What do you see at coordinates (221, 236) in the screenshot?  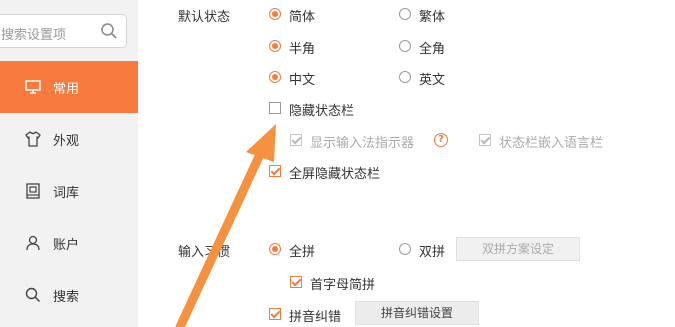 I see `arrow-shaft` at bounding box center [221, 236].